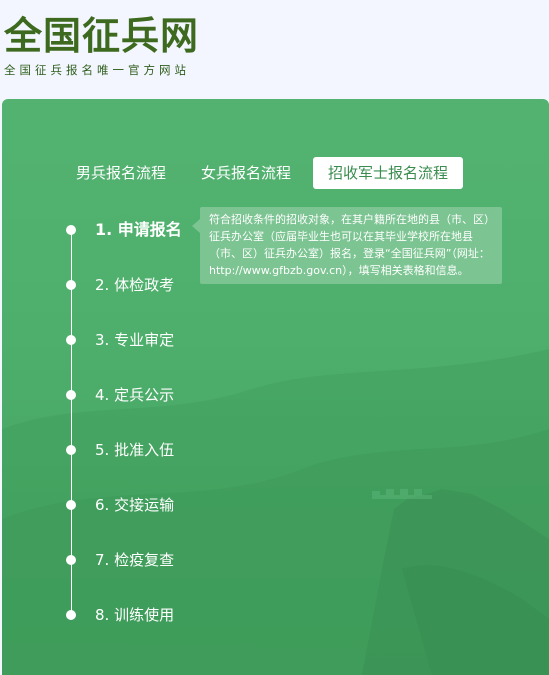  What do you see at coordinates (388, 173) in the screenshot?
I see `tab-sergeant-process: 招收军士报名流程` at bounding box center [388, 173].